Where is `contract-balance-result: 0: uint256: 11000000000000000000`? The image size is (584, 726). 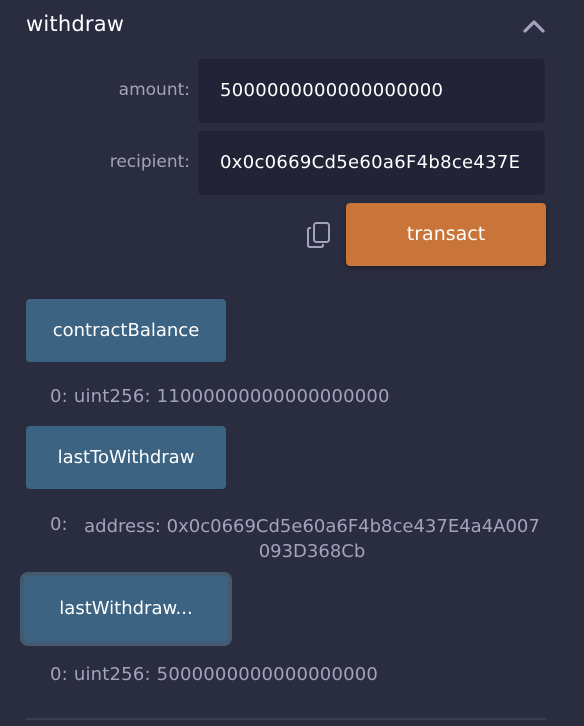
contract-balance-result: 0: uint256: 11000000000000000000 is located at coordinates (220, 396).